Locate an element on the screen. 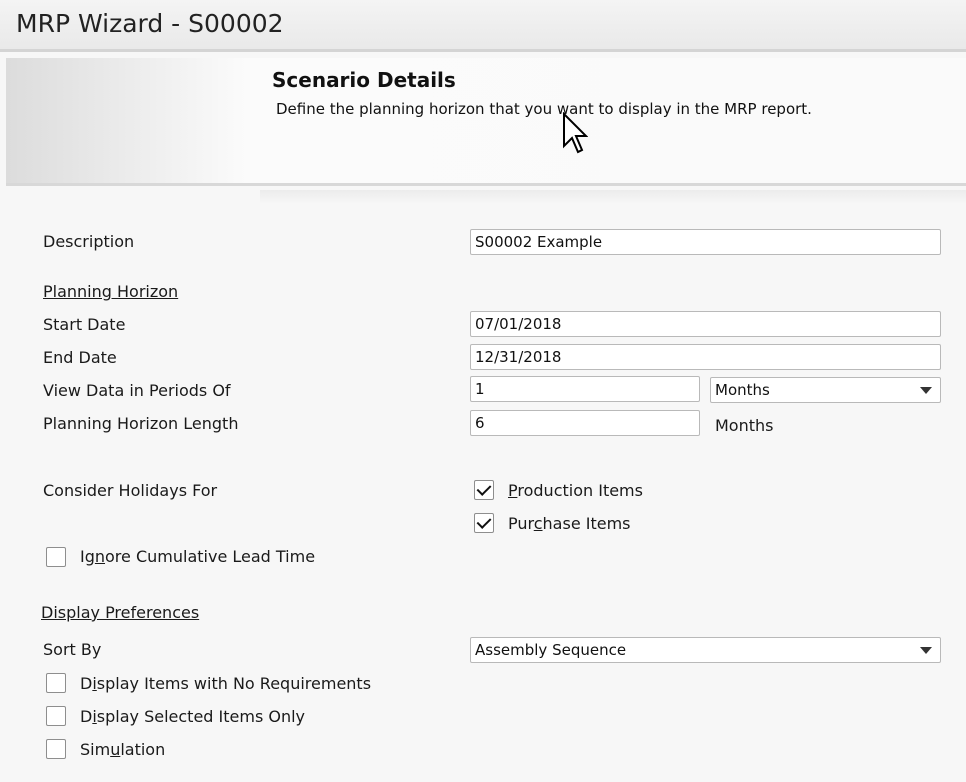 This screenshot has height=782, width=966. planning-horizon-heading: Planning Horizon is located at coordinates (111, 291).